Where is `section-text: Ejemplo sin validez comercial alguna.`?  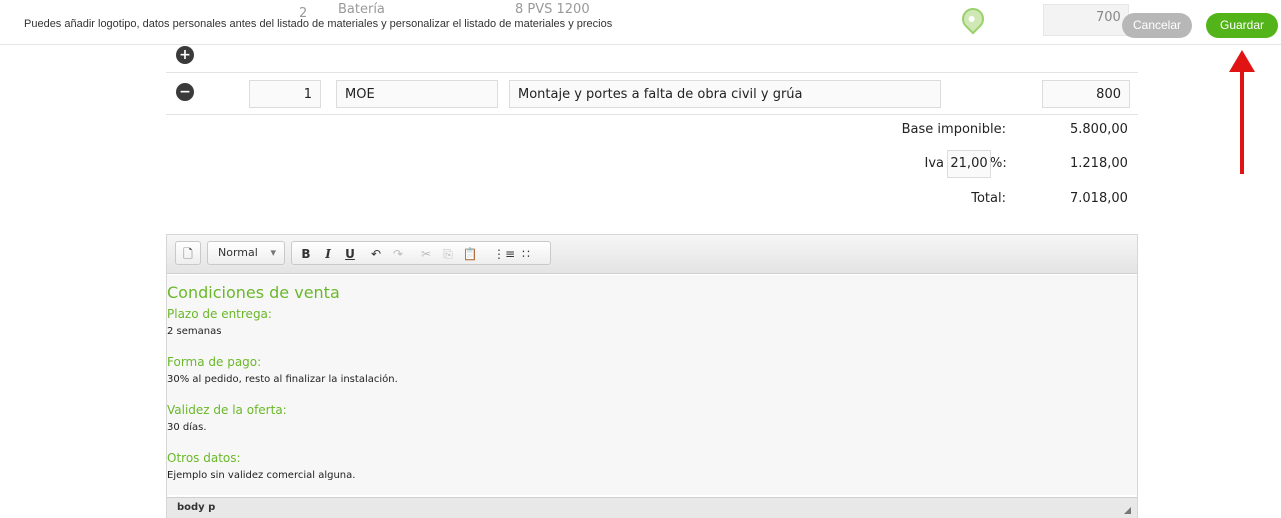 section-text: Ejemplo sin validez comercial alguna. is located at coordinates (261, 475).